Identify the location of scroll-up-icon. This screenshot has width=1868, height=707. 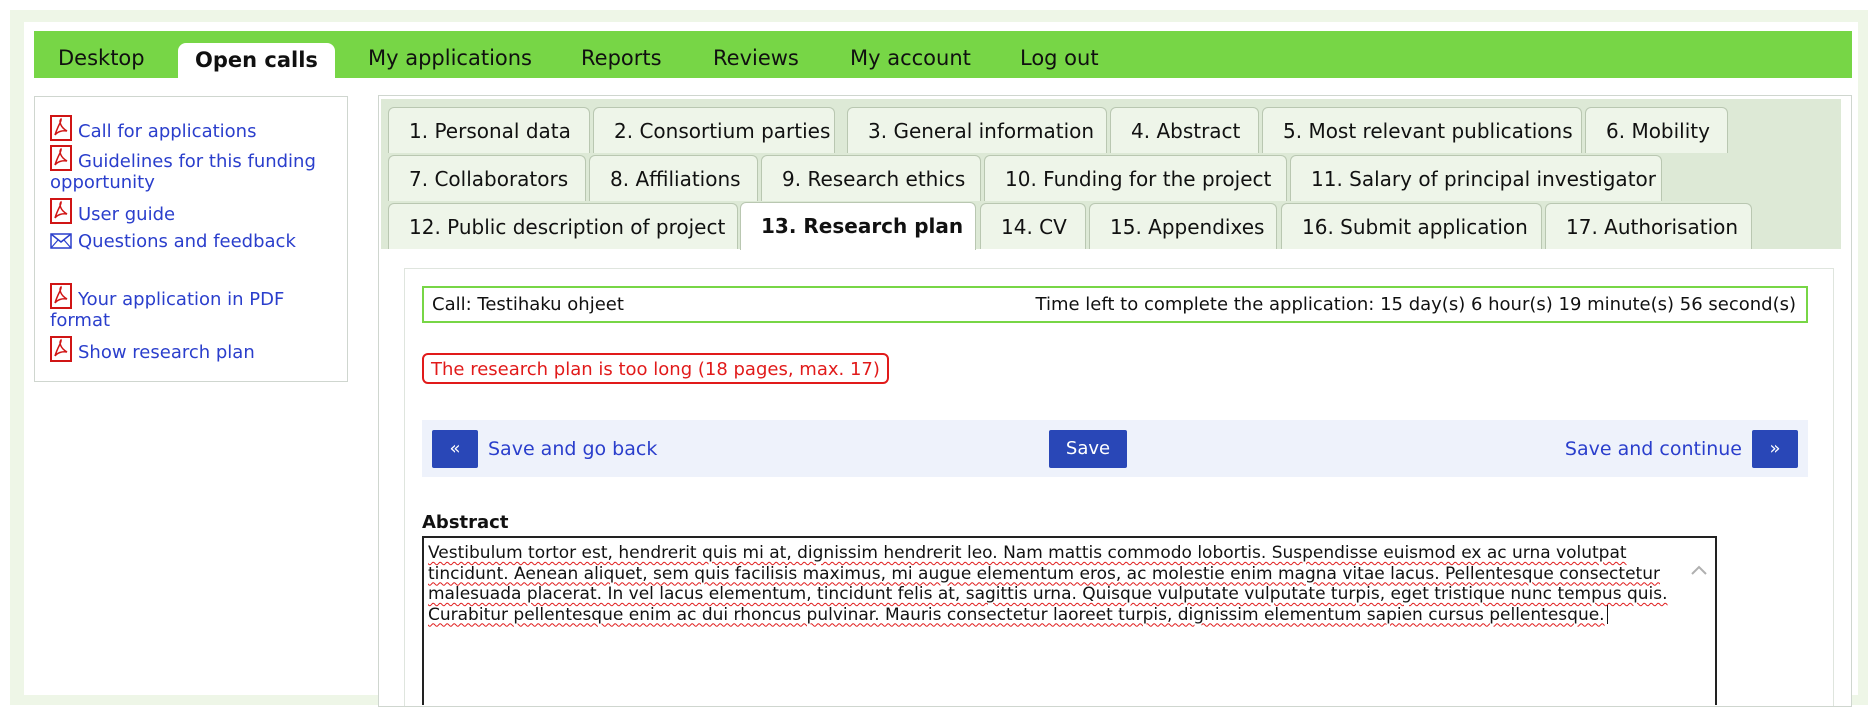
(1699, 571).